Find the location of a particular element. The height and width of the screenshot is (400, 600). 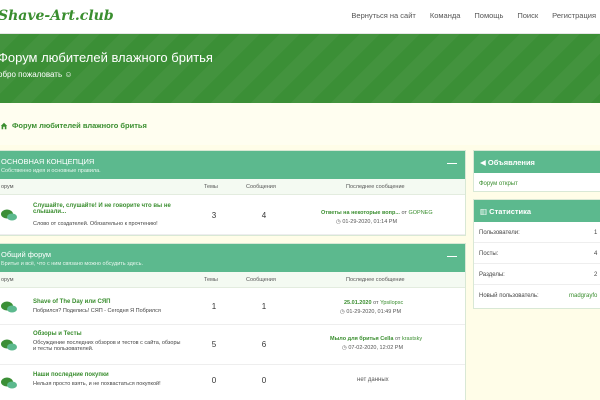

post-count: 4 is located at coordinates (264, 215).